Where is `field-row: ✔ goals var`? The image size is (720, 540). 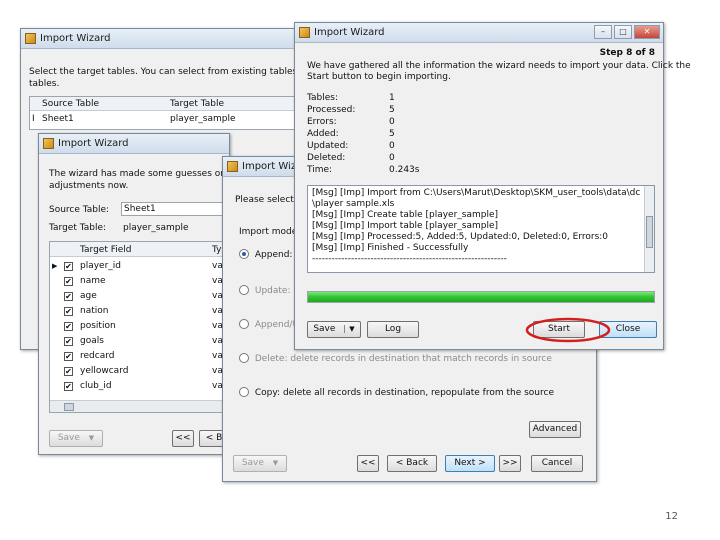
field-row: ✔ goals var is located at coordinates (138, 341).